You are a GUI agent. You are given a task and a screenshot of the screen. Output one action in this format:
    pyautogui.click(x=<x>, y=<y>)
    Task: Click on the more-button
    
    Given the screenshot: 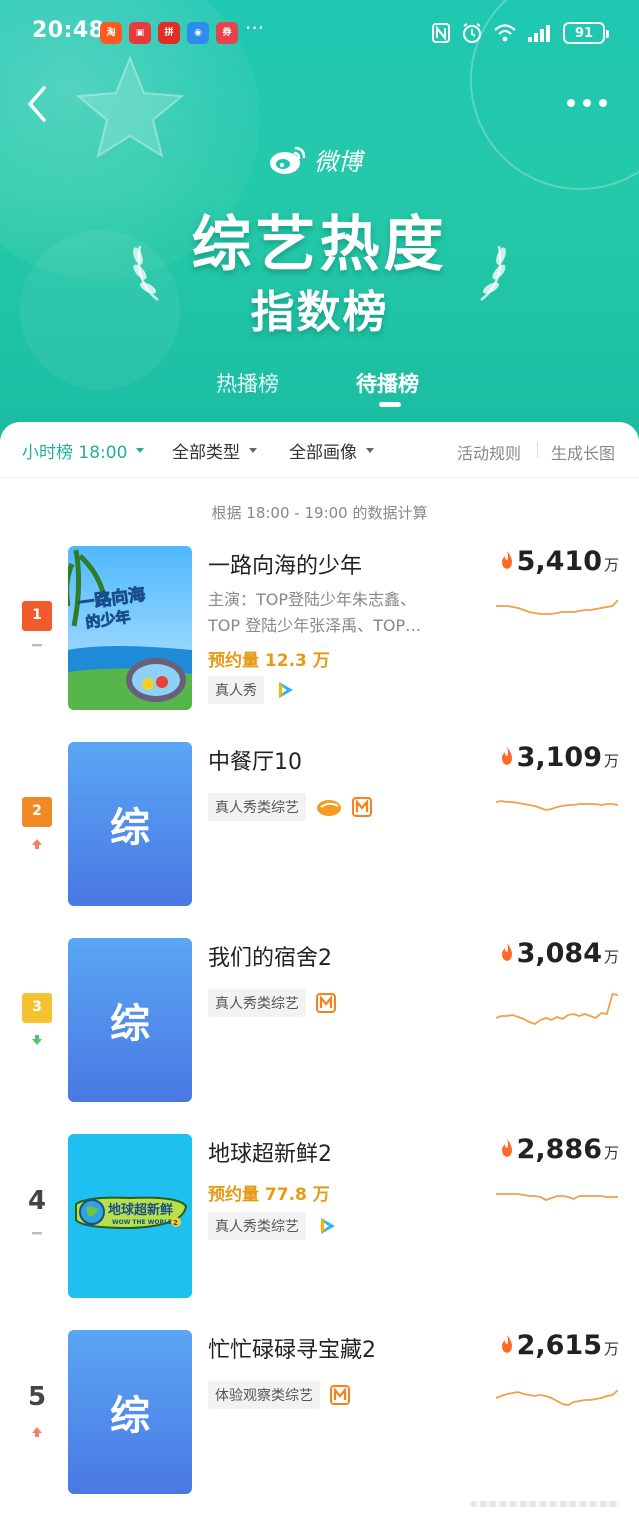 What is the action you would take?
    pyautogui.click(x=589, y=103)
    